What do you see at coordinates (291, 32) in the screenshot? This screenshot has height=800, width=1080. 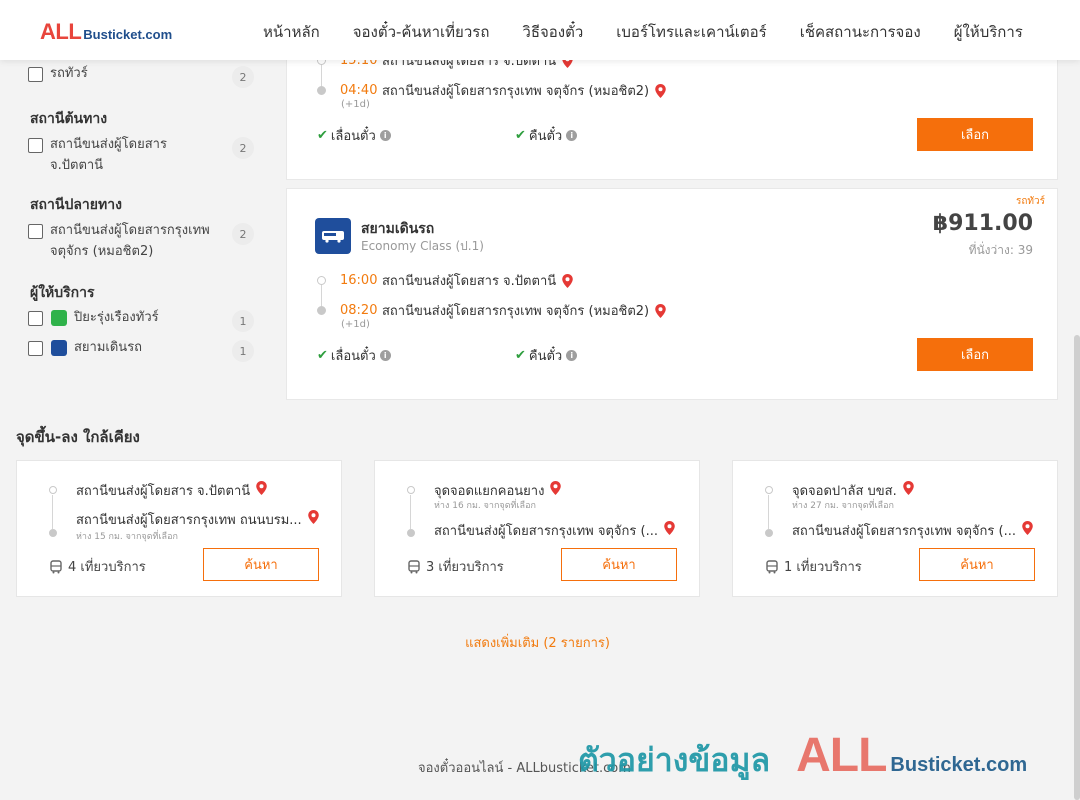 I see `nav-home: หน้าหลัก` at bounding box center [291, 32].